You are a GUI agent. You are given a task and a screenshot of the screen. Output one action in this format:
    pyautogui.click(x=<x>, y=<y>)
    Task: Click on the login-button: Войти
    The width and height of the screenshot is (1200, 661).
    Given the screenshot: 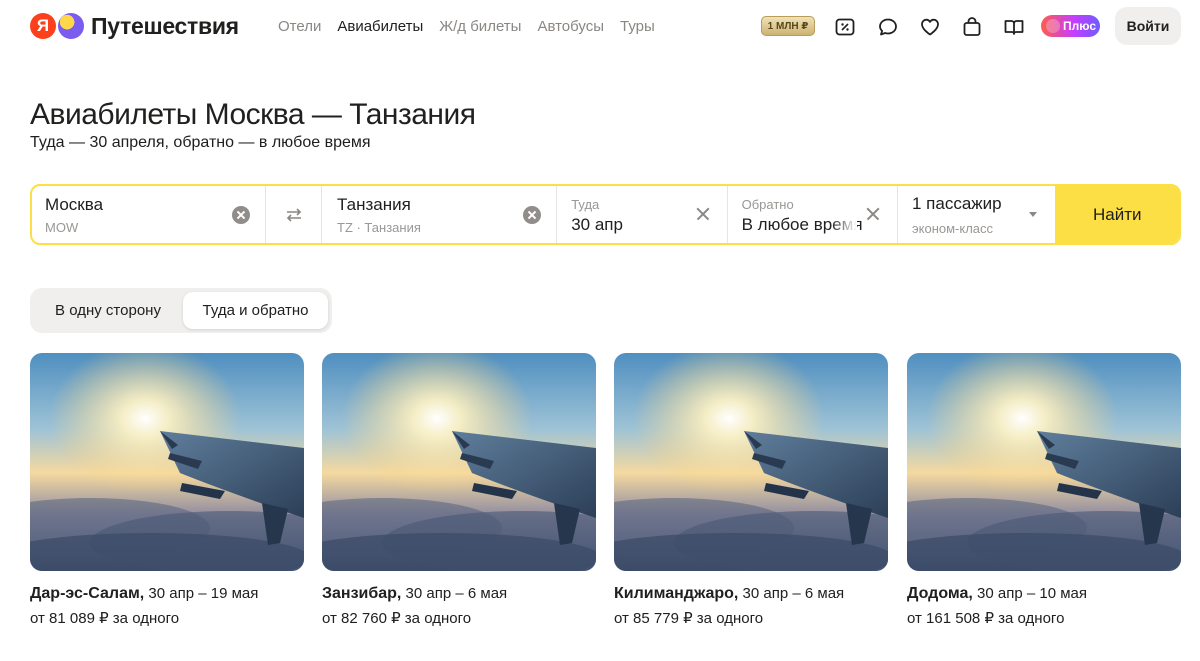 What is the action you would take?
    pyautogui.click(x=1148, y=26)
    